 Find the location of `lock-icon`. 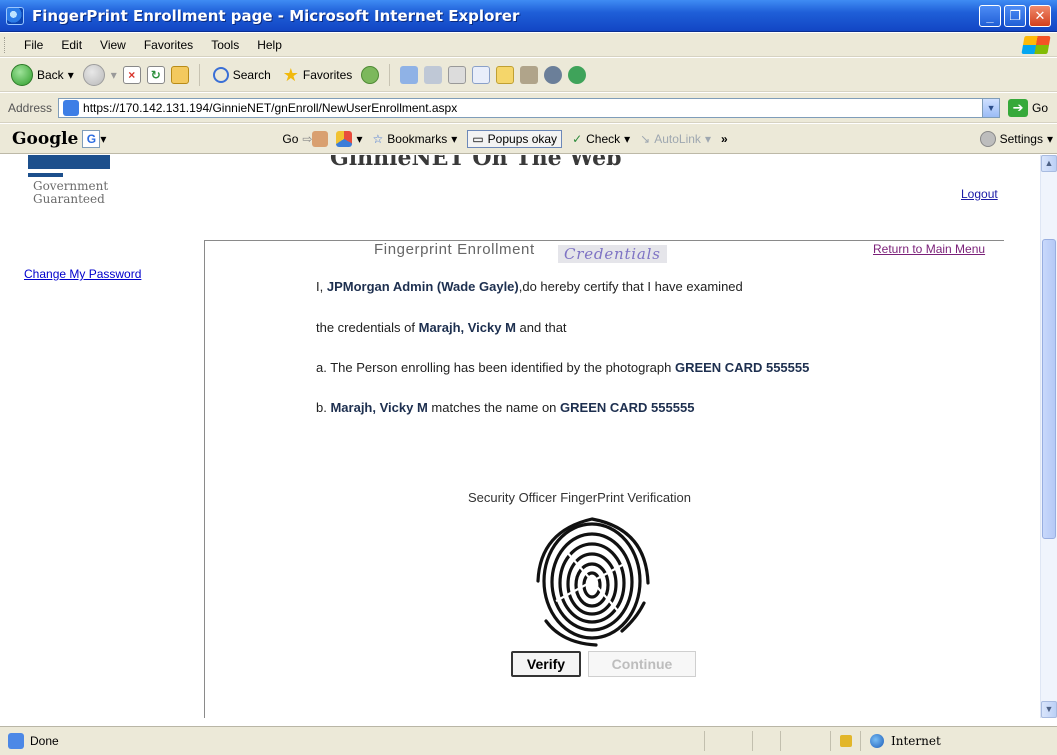

lock-icon is located at coordinates (846, 741).